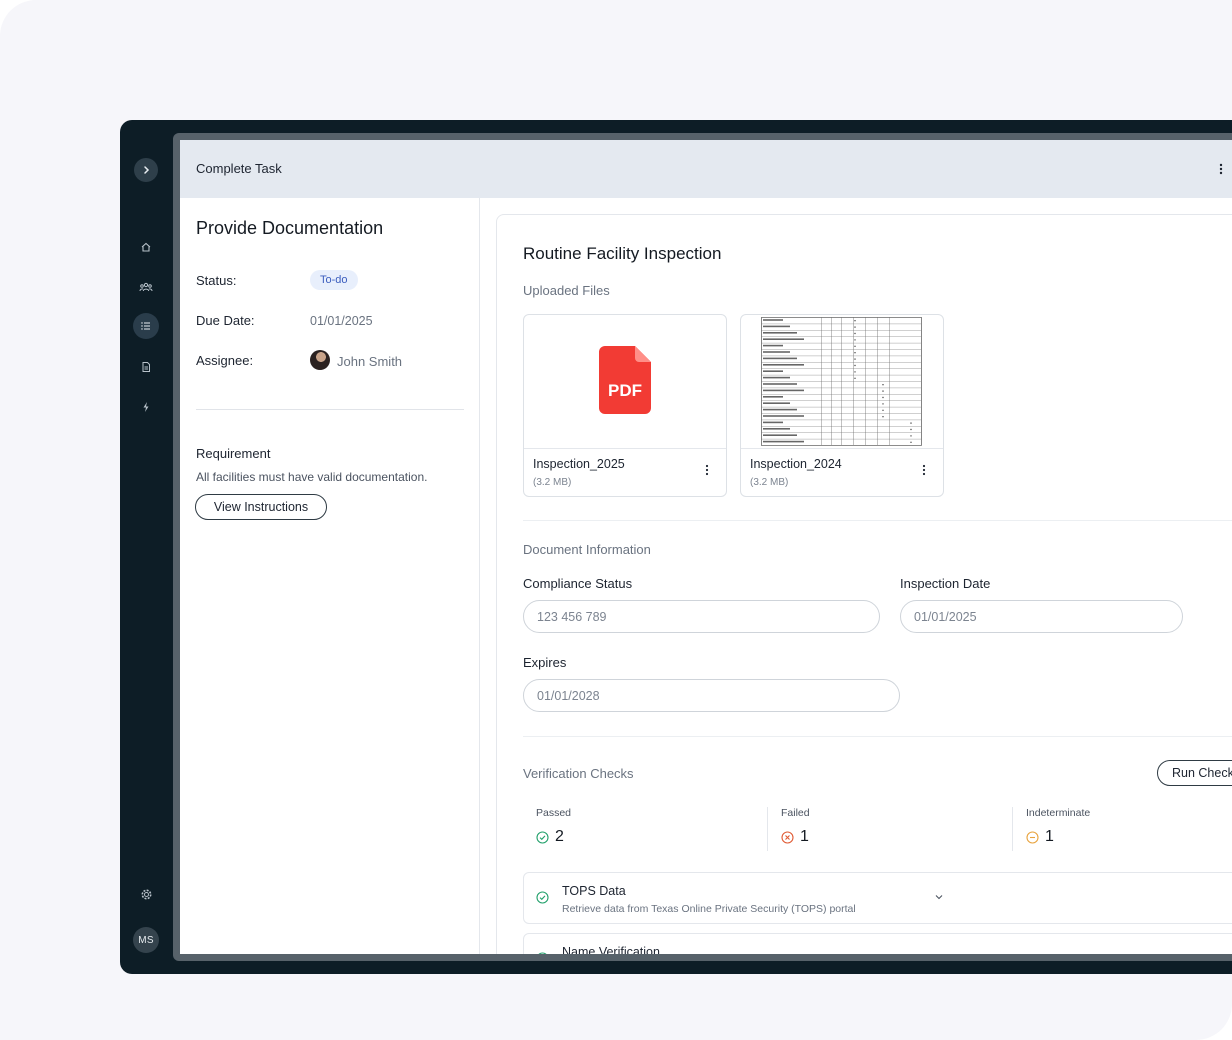 Image resolution: width=1232 pixels, height=1040 pixels. Describe the element at coordinates (545, 662) in the screenshot. I see `expires-label: Expires` at that location.